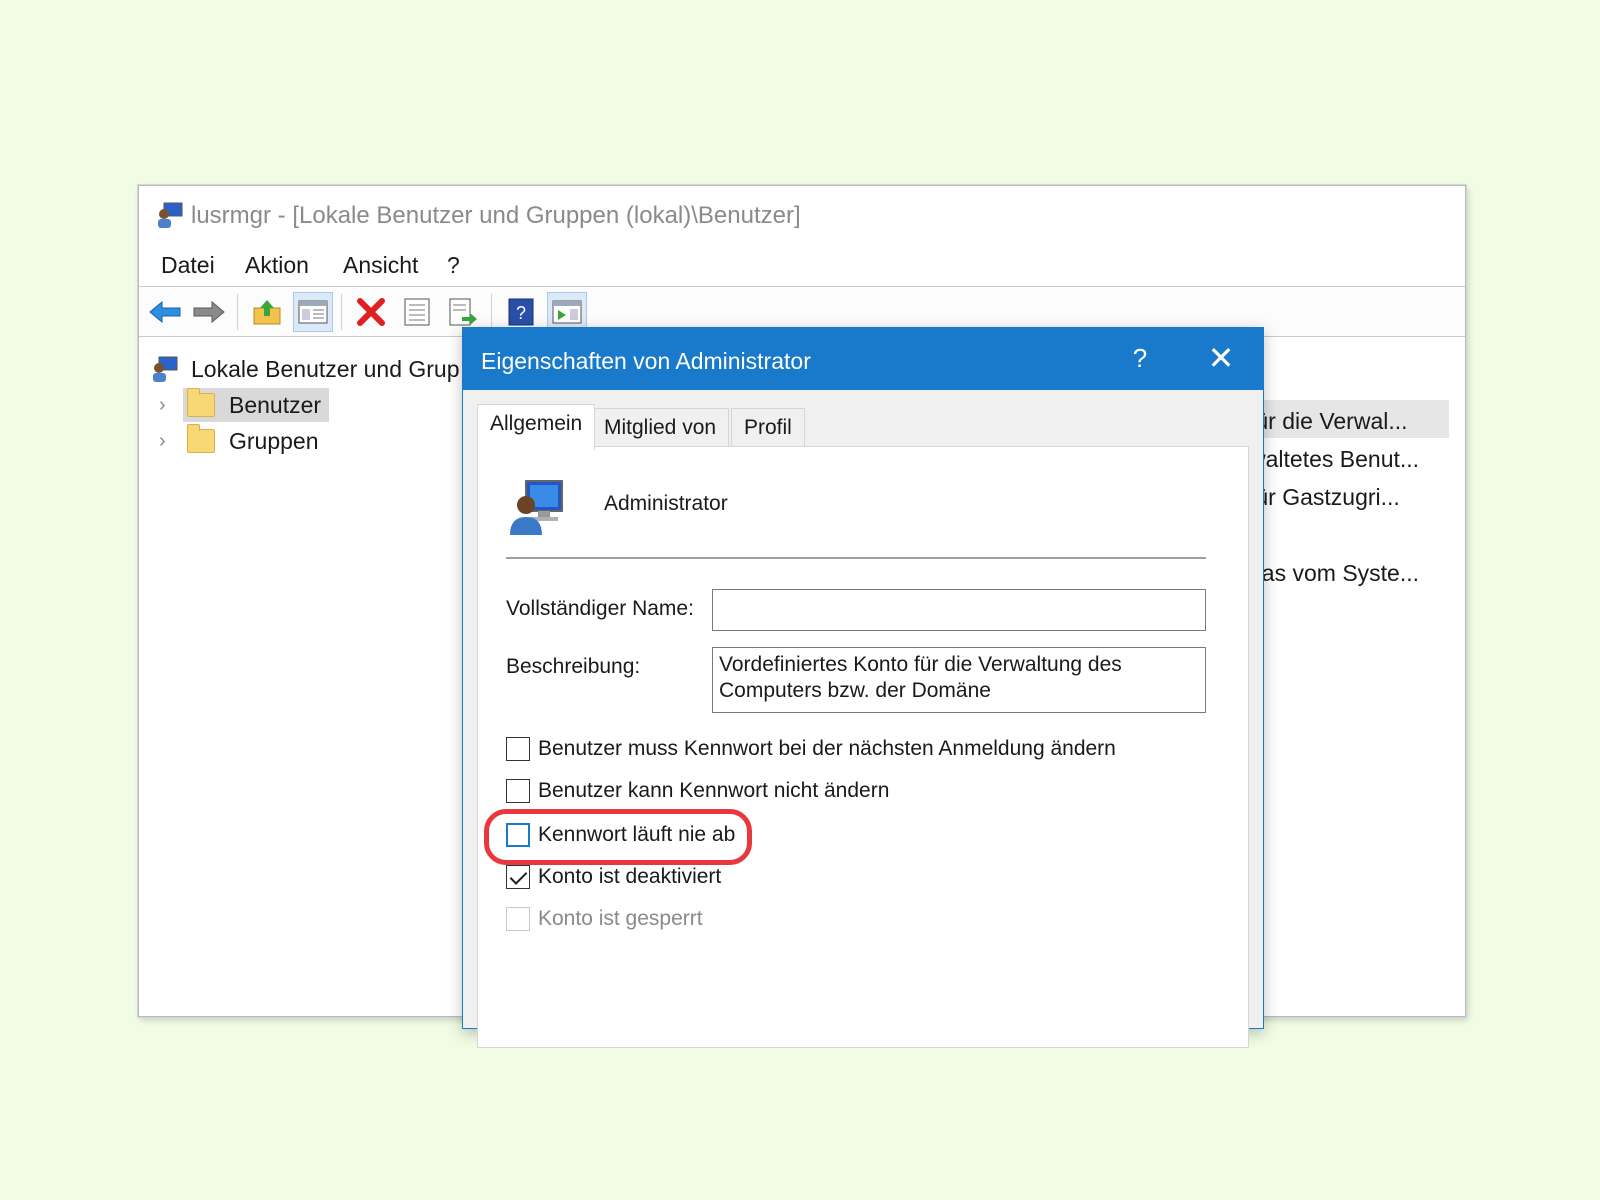  What do you see at coordinates (620, 918) in the screenshot?
I see `checkbox-label: Konto ist gesperrt` at bounding box center [620, 918].